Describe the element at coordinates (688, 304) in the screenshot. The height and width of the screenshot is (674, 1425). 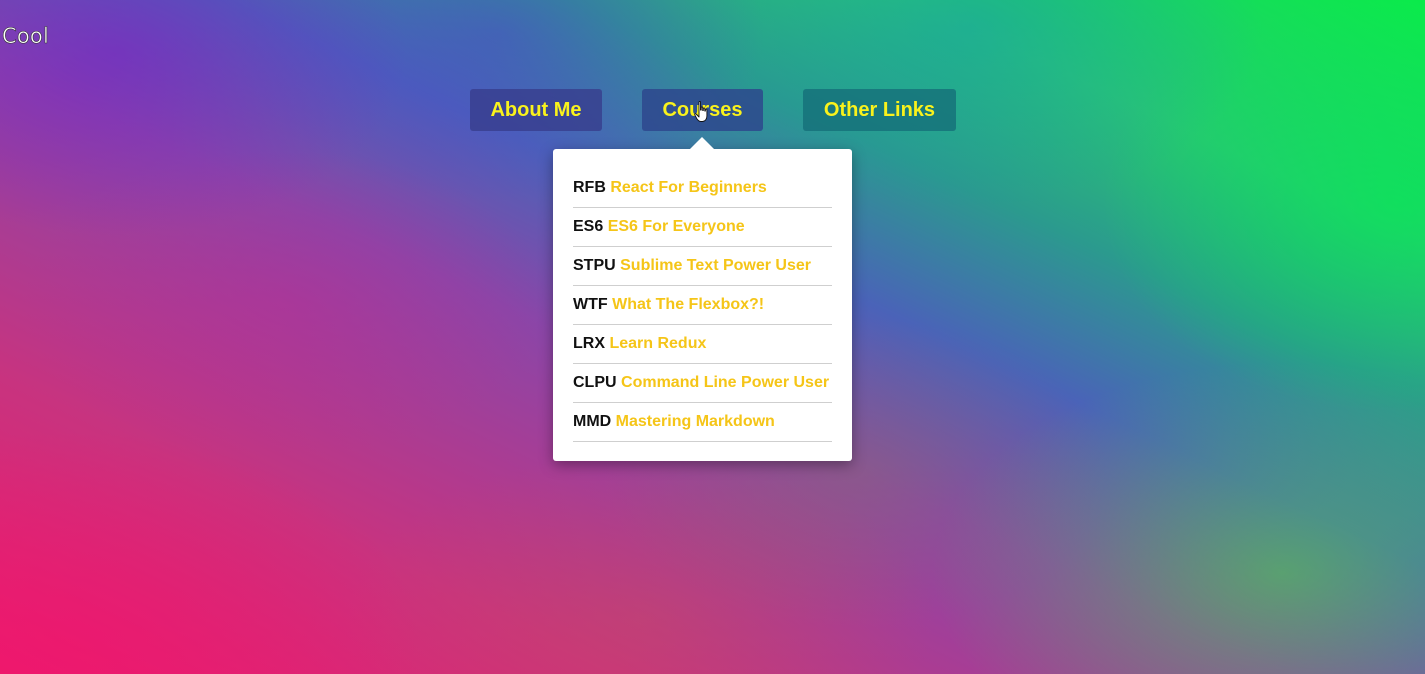
I see `course-link: What The Flexbox?!` at that location.